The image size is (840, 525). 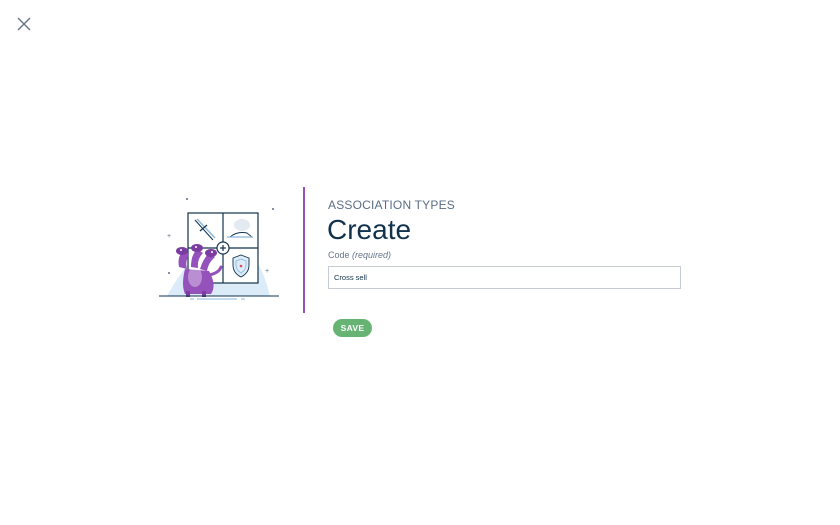 I want to click on vertical-divider, so click(x=304, y=250).